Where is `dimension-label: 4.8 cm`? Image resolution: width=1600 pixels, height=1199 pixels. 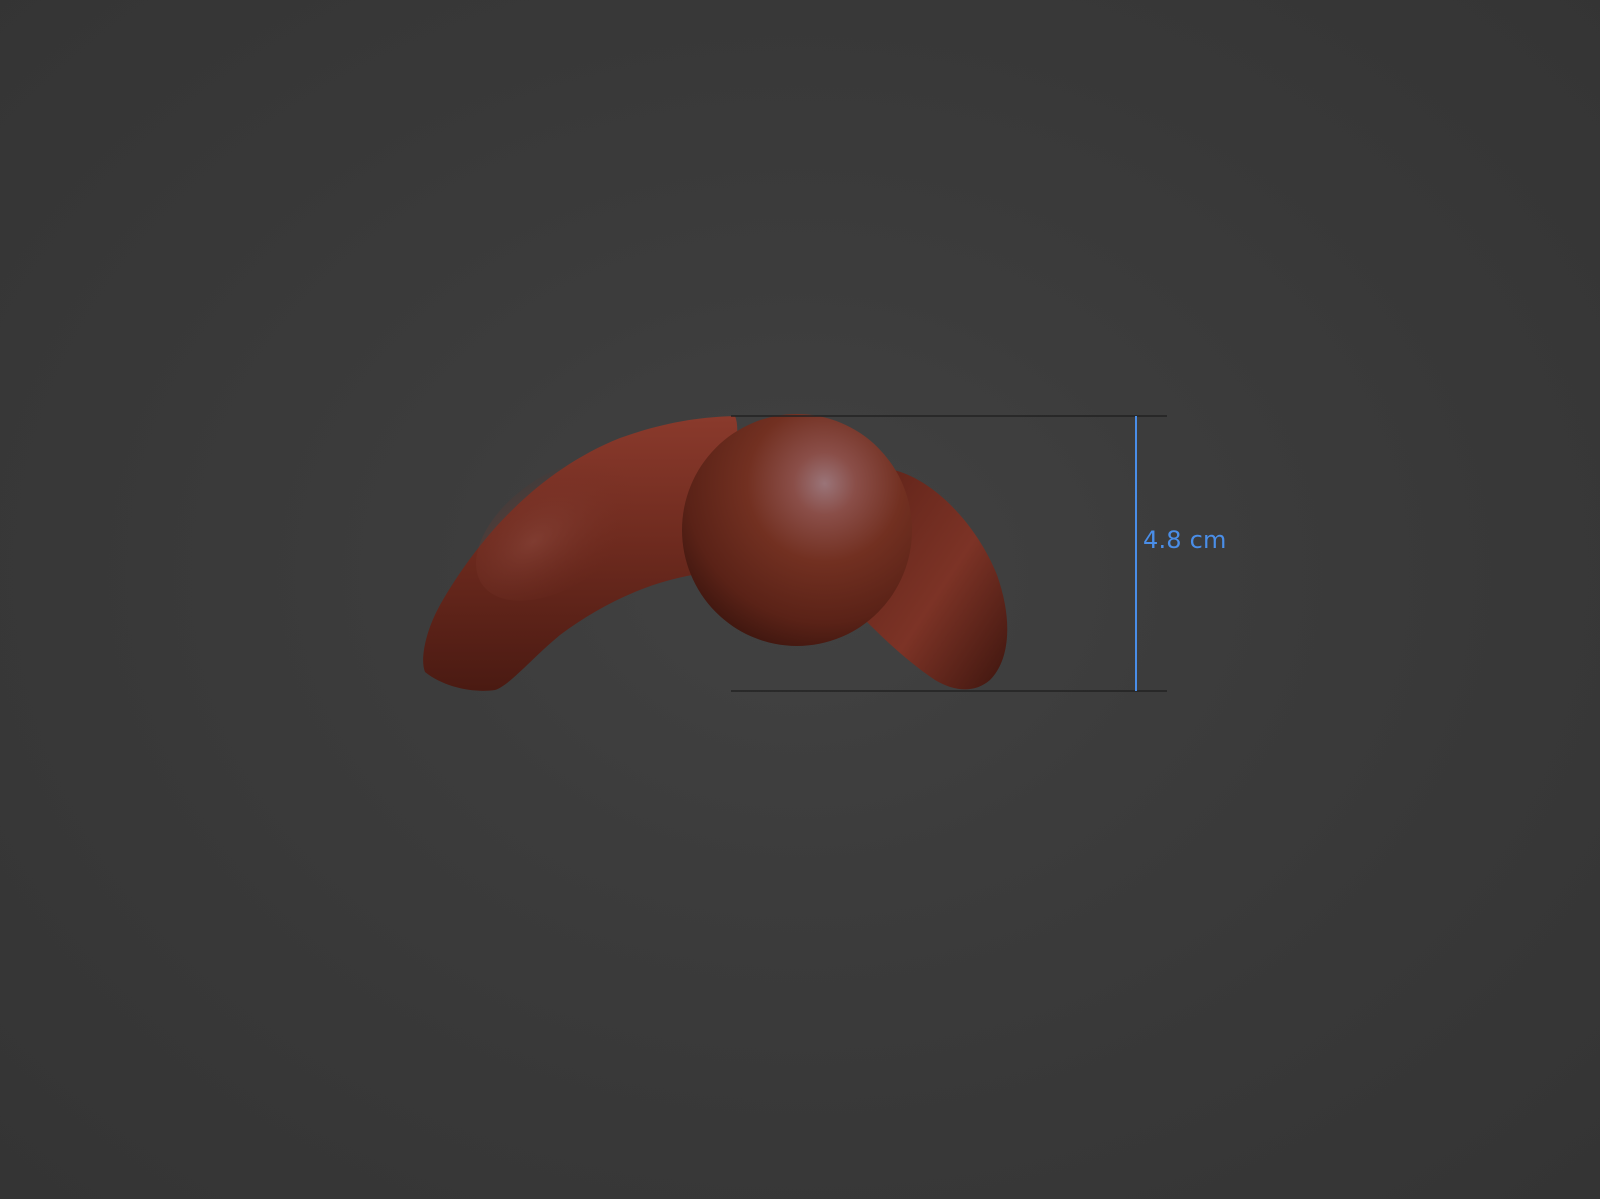 dimension-label: 4.8 cm is located at coordinates (1185, 540).